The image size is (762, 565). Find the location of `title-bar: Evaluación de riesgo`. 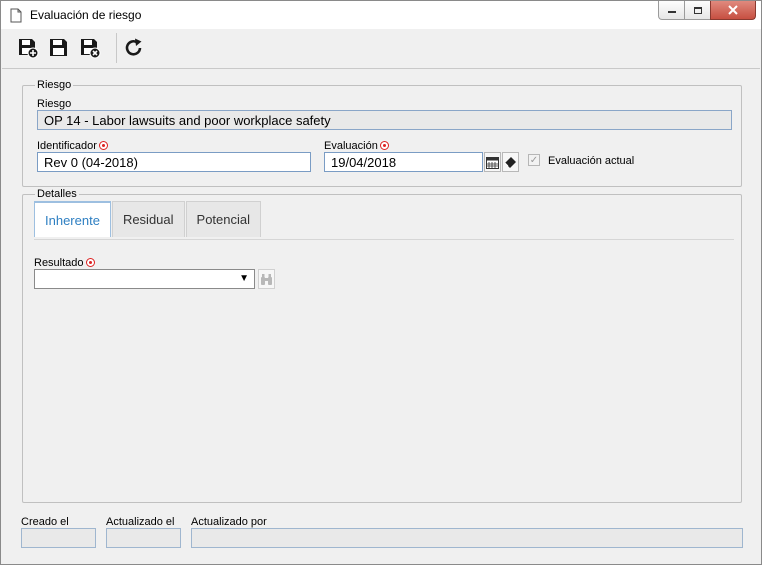

title-bar: Evaluación de riesgo is located at coordinates (381, 15).